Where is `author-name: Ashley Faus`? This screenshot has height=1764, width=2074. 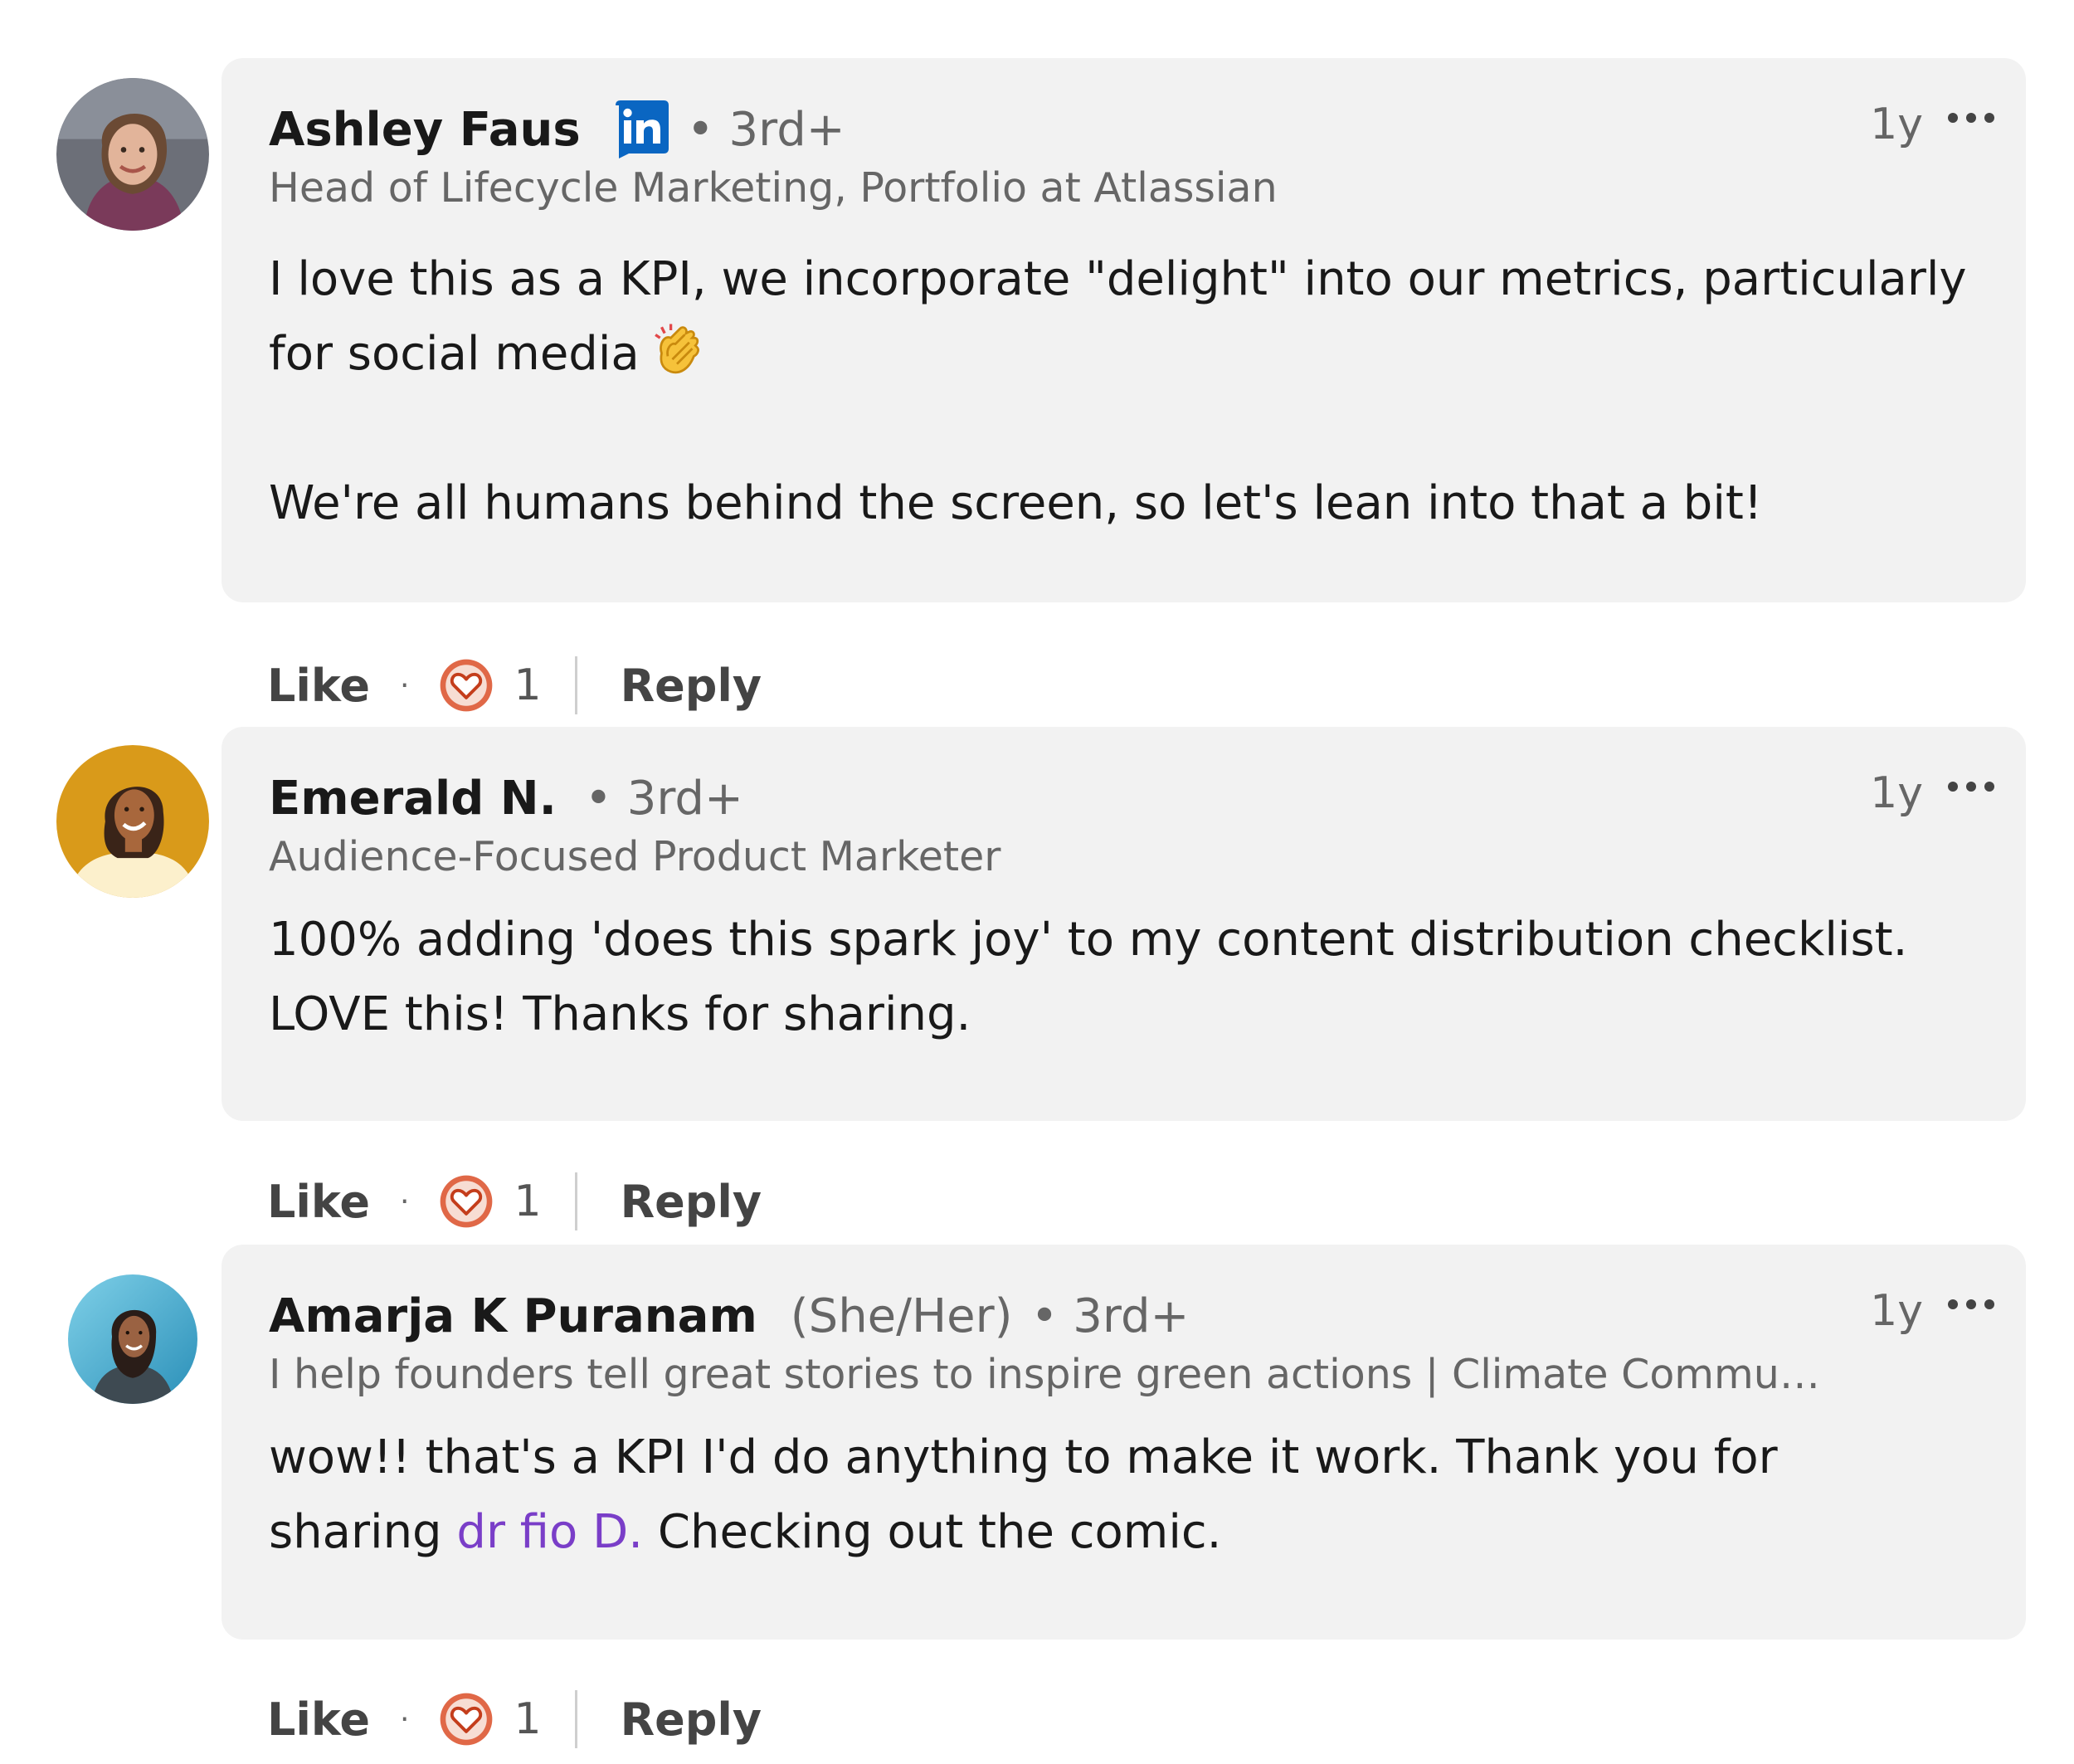 author-name: Ashley Faus is located at coordinates (425, 130).